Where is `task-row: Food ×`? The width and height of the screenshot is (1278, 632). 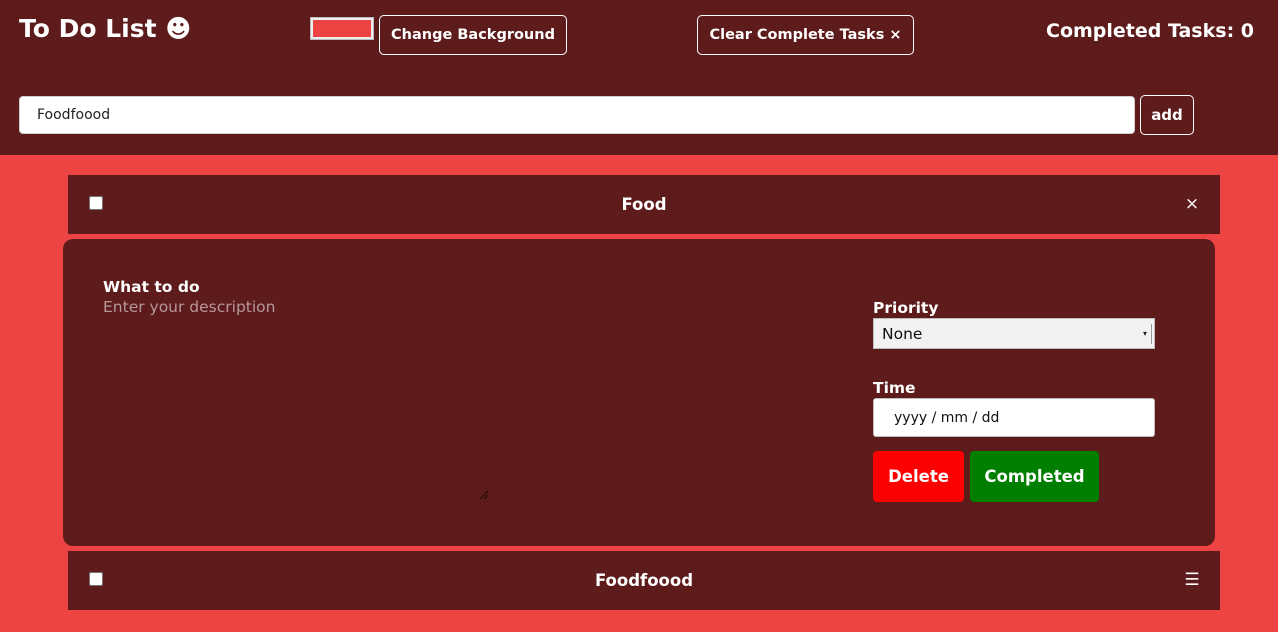 task-row: Food × is located at coordinates (644, 204).